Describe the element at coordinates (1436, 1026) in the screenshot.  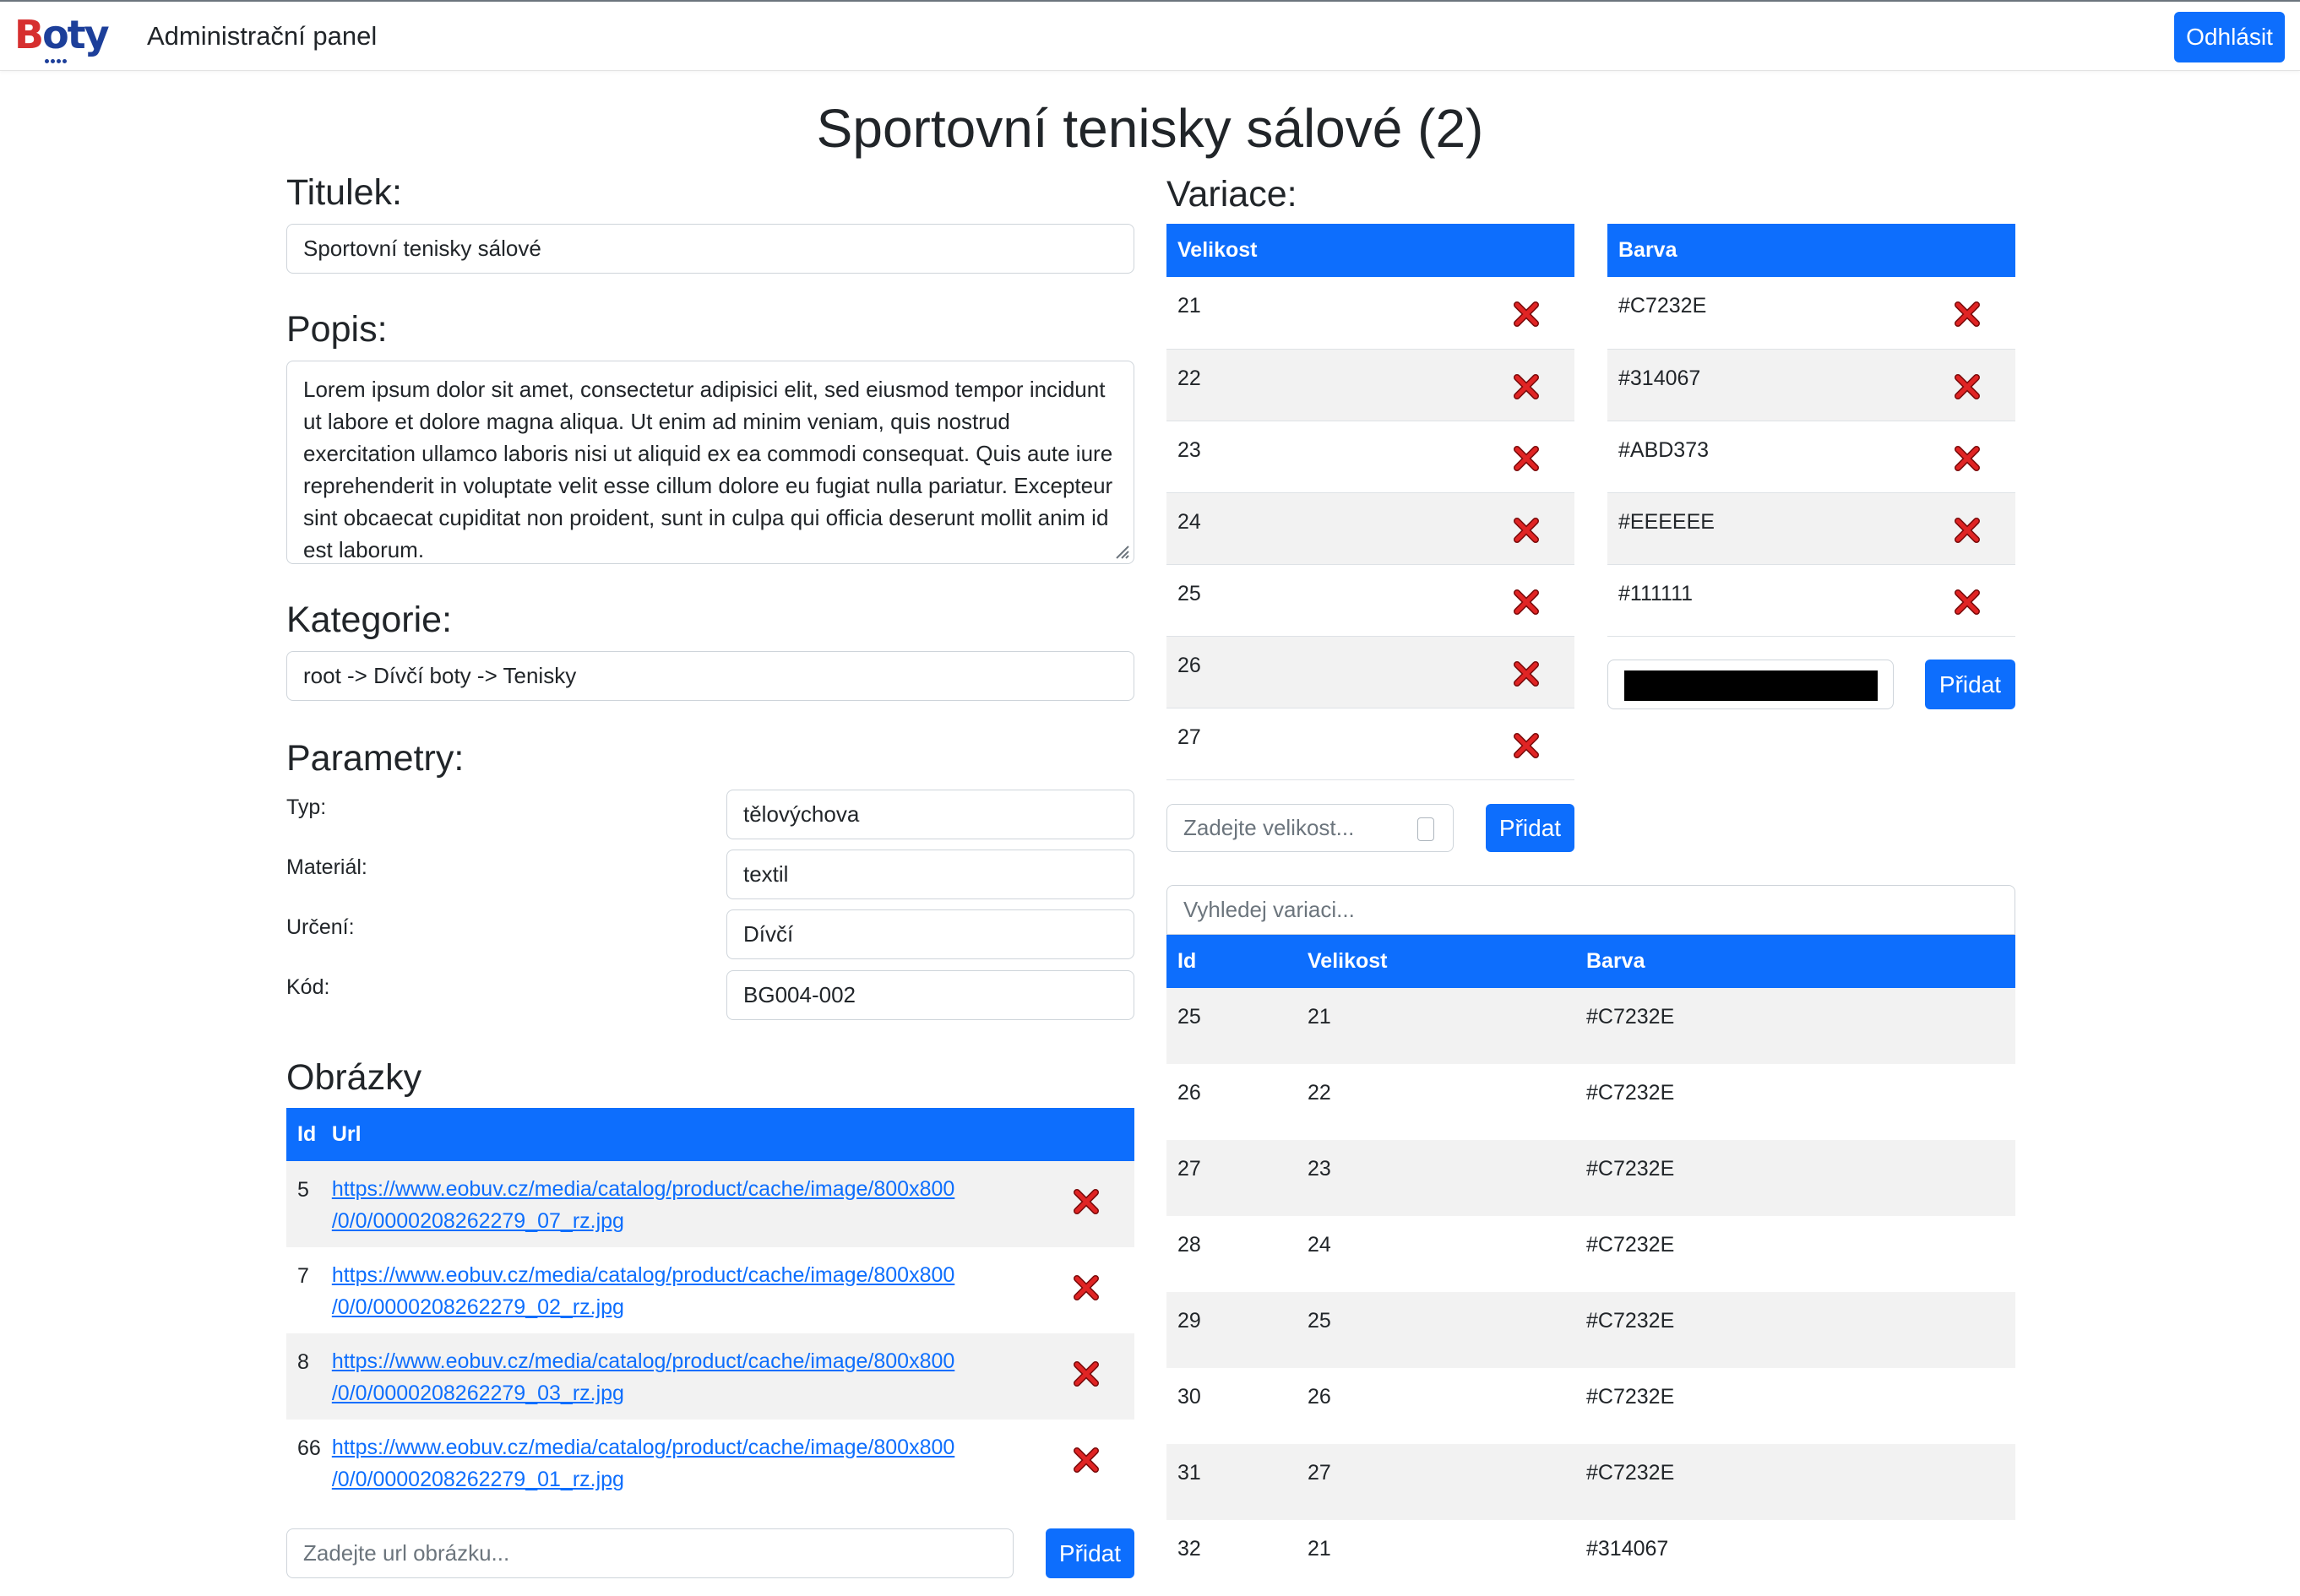
I see `variation-size: 21` at that location.